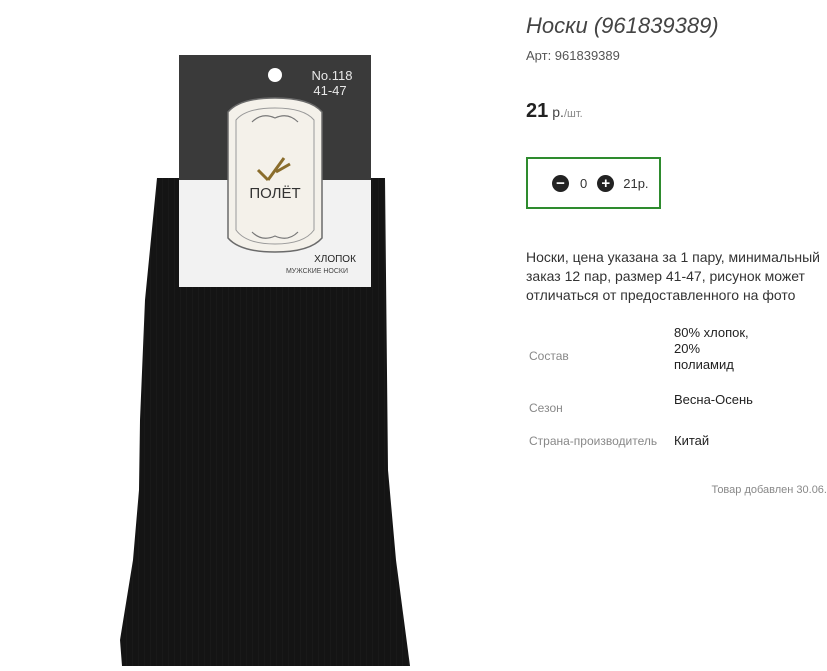 Image resolution: width=827 pixels, height=671 pixels. What do you see at coordinates (769, 490) in the screenshot?
I see `added-date: Товар добавлен 30.06.` at bounding box center [769, 490].